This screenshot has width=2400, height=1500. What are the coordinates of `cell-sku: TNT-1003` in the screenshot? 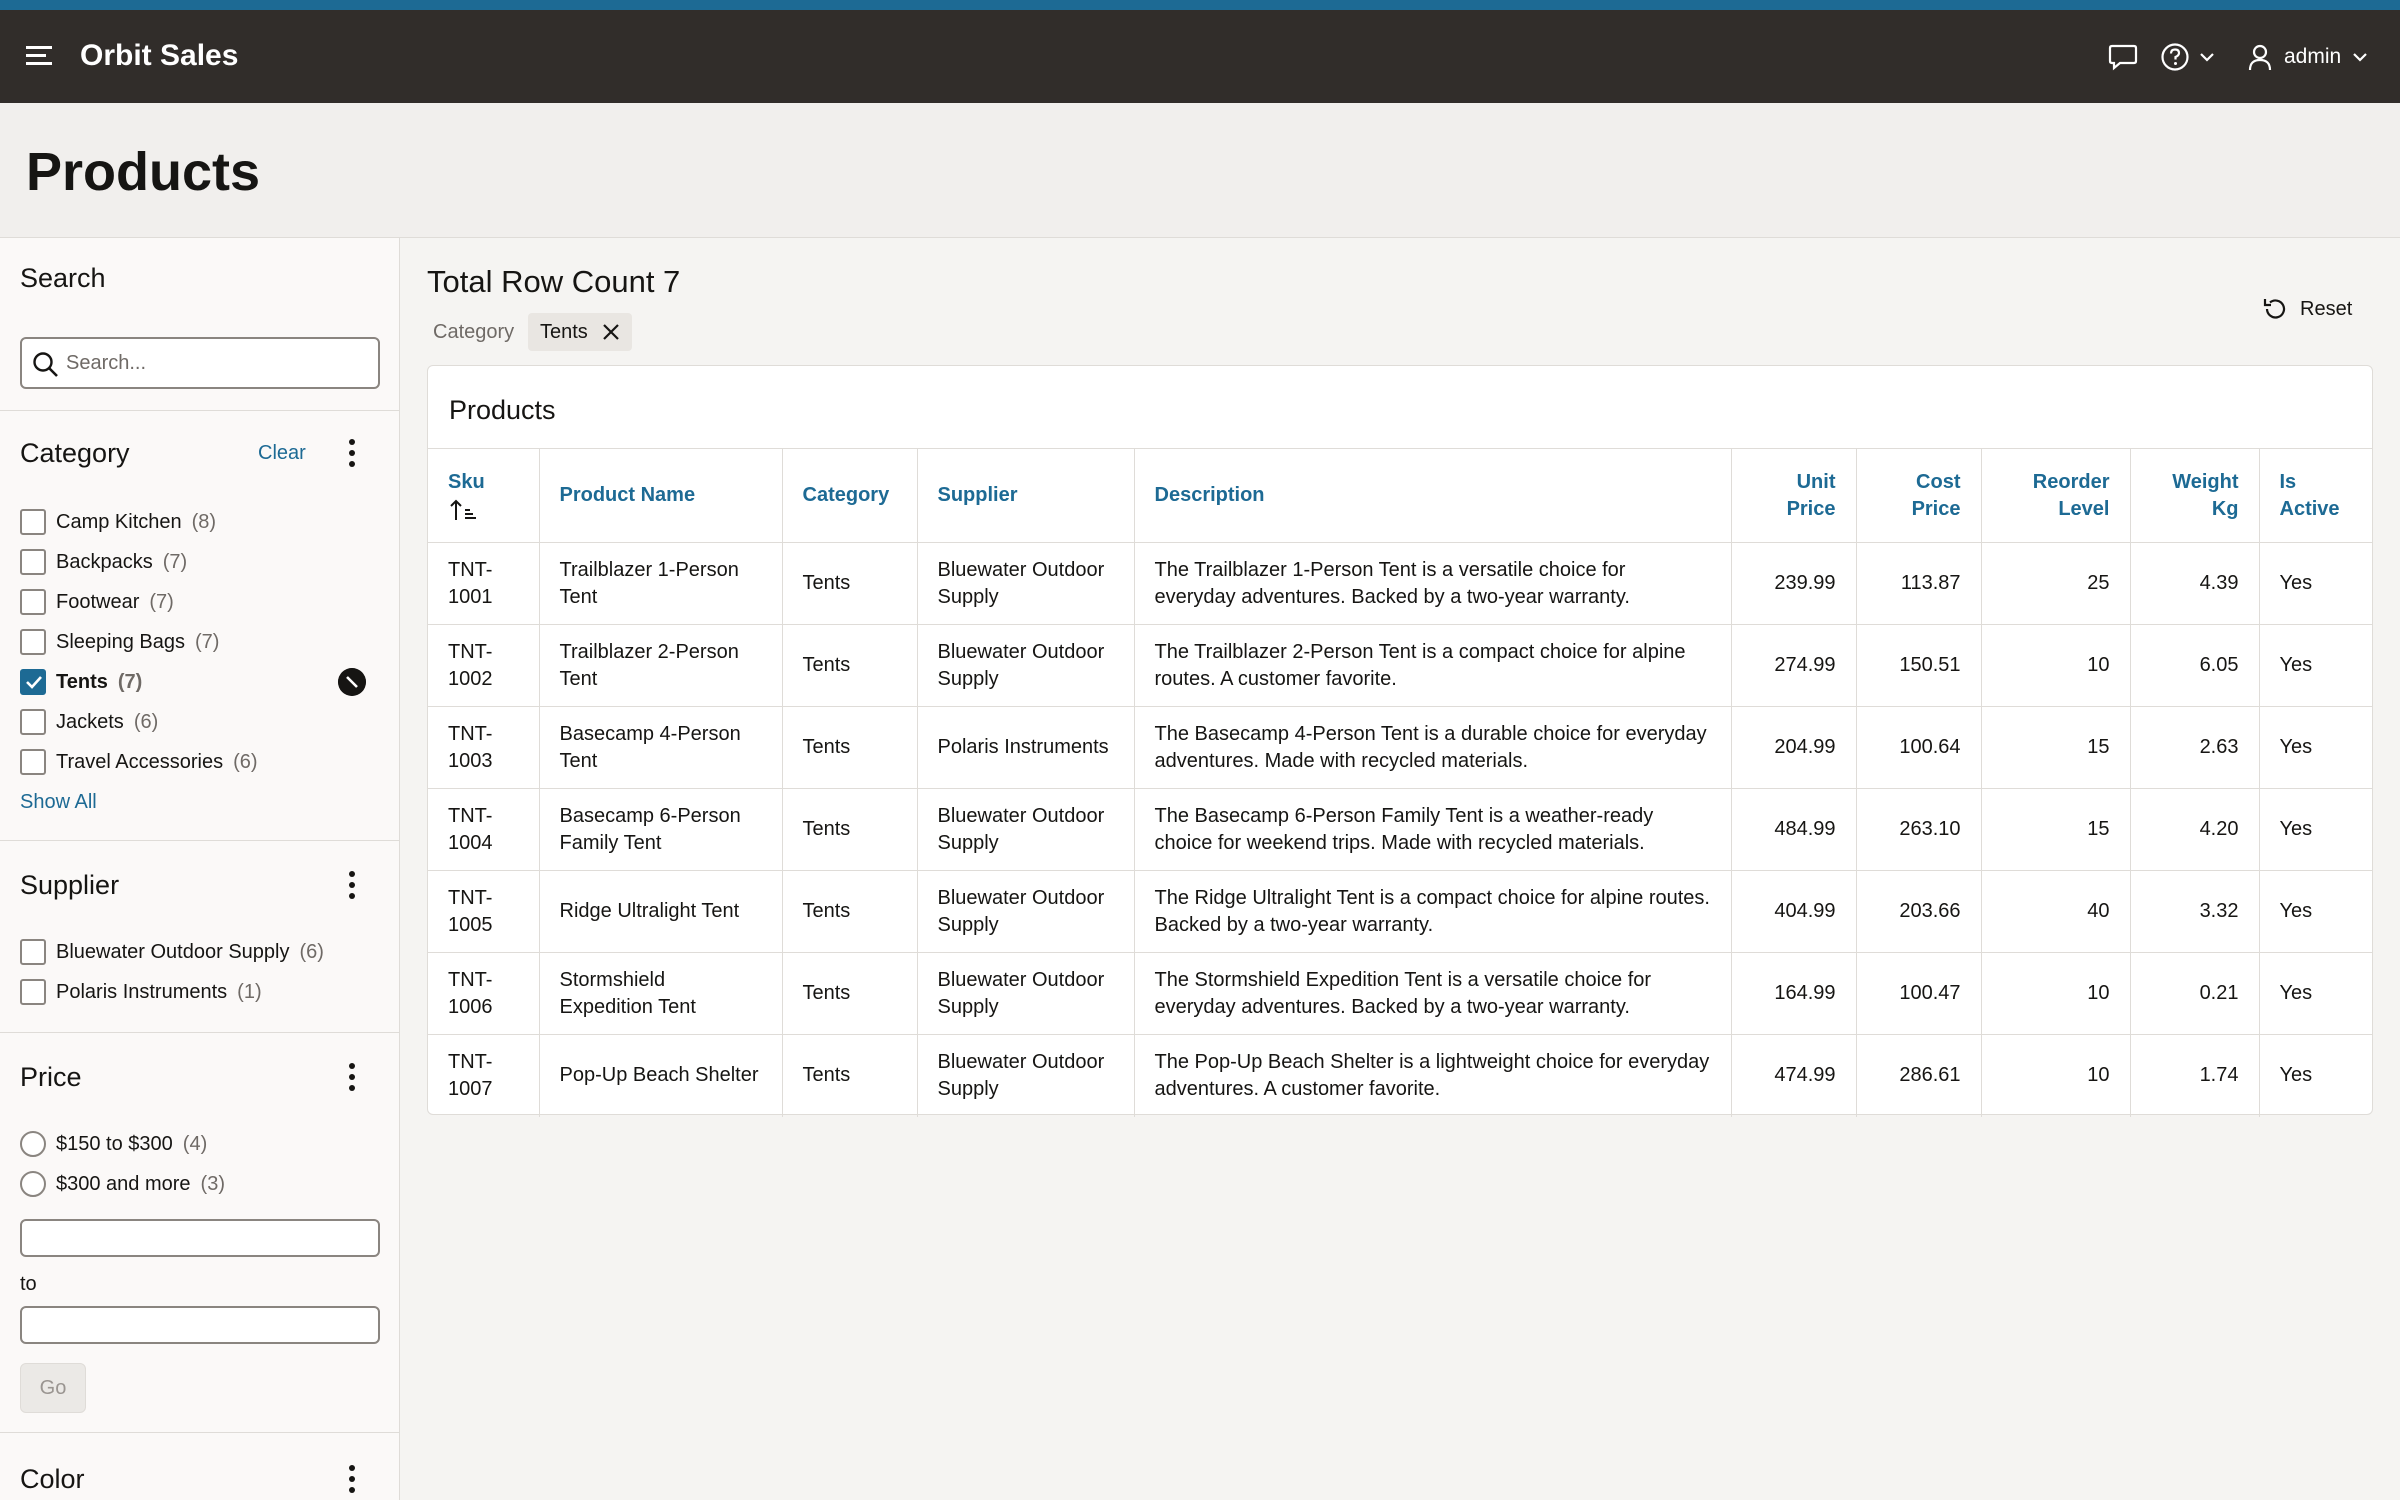 It's located at (484, 747).